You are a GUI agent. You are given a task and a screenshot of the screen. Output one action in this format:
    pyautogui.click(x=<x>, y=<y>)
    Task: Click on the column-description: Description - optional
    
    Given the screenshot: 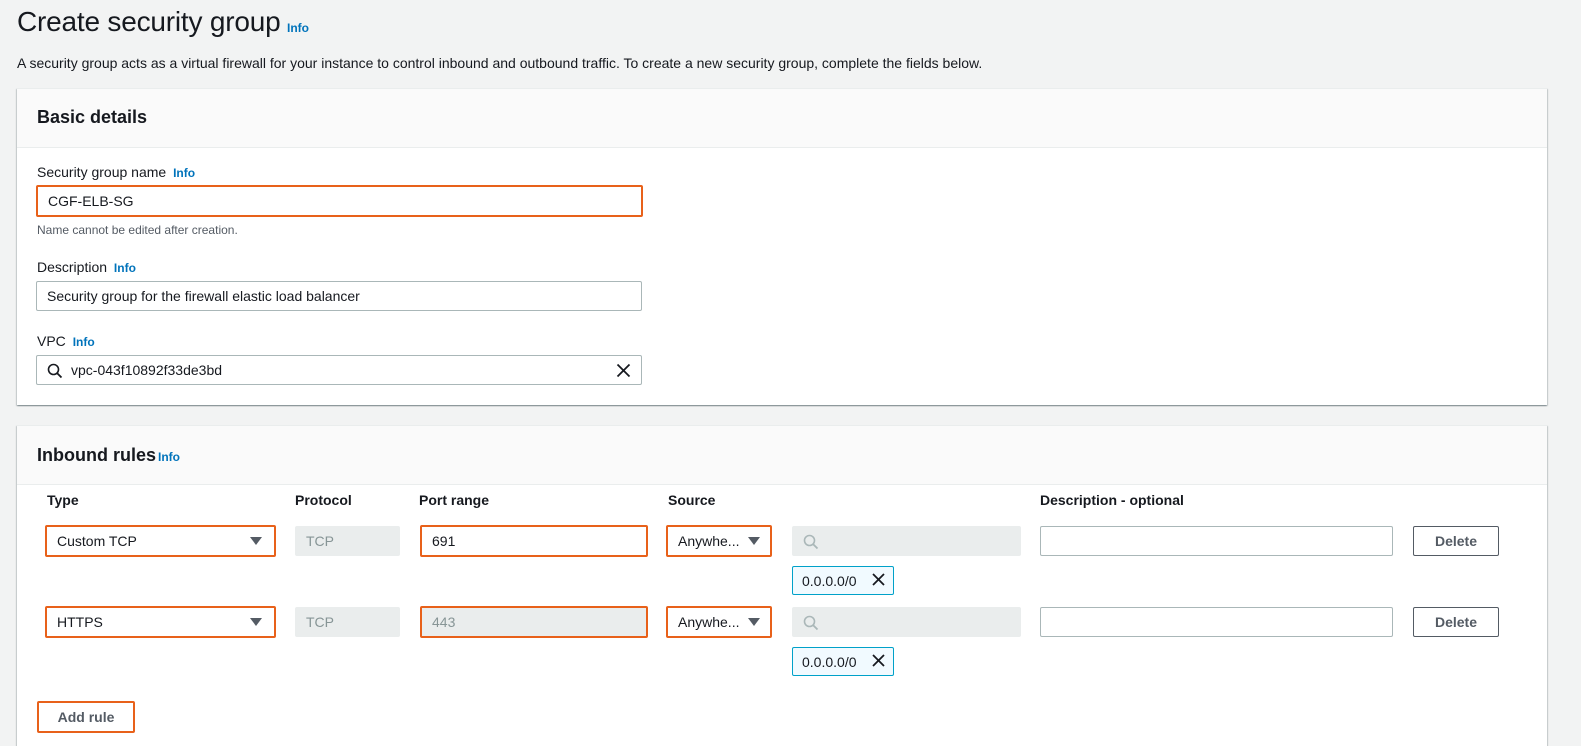 What is the action you would take?
    pyautogui.click(x=1112, y=500)
    